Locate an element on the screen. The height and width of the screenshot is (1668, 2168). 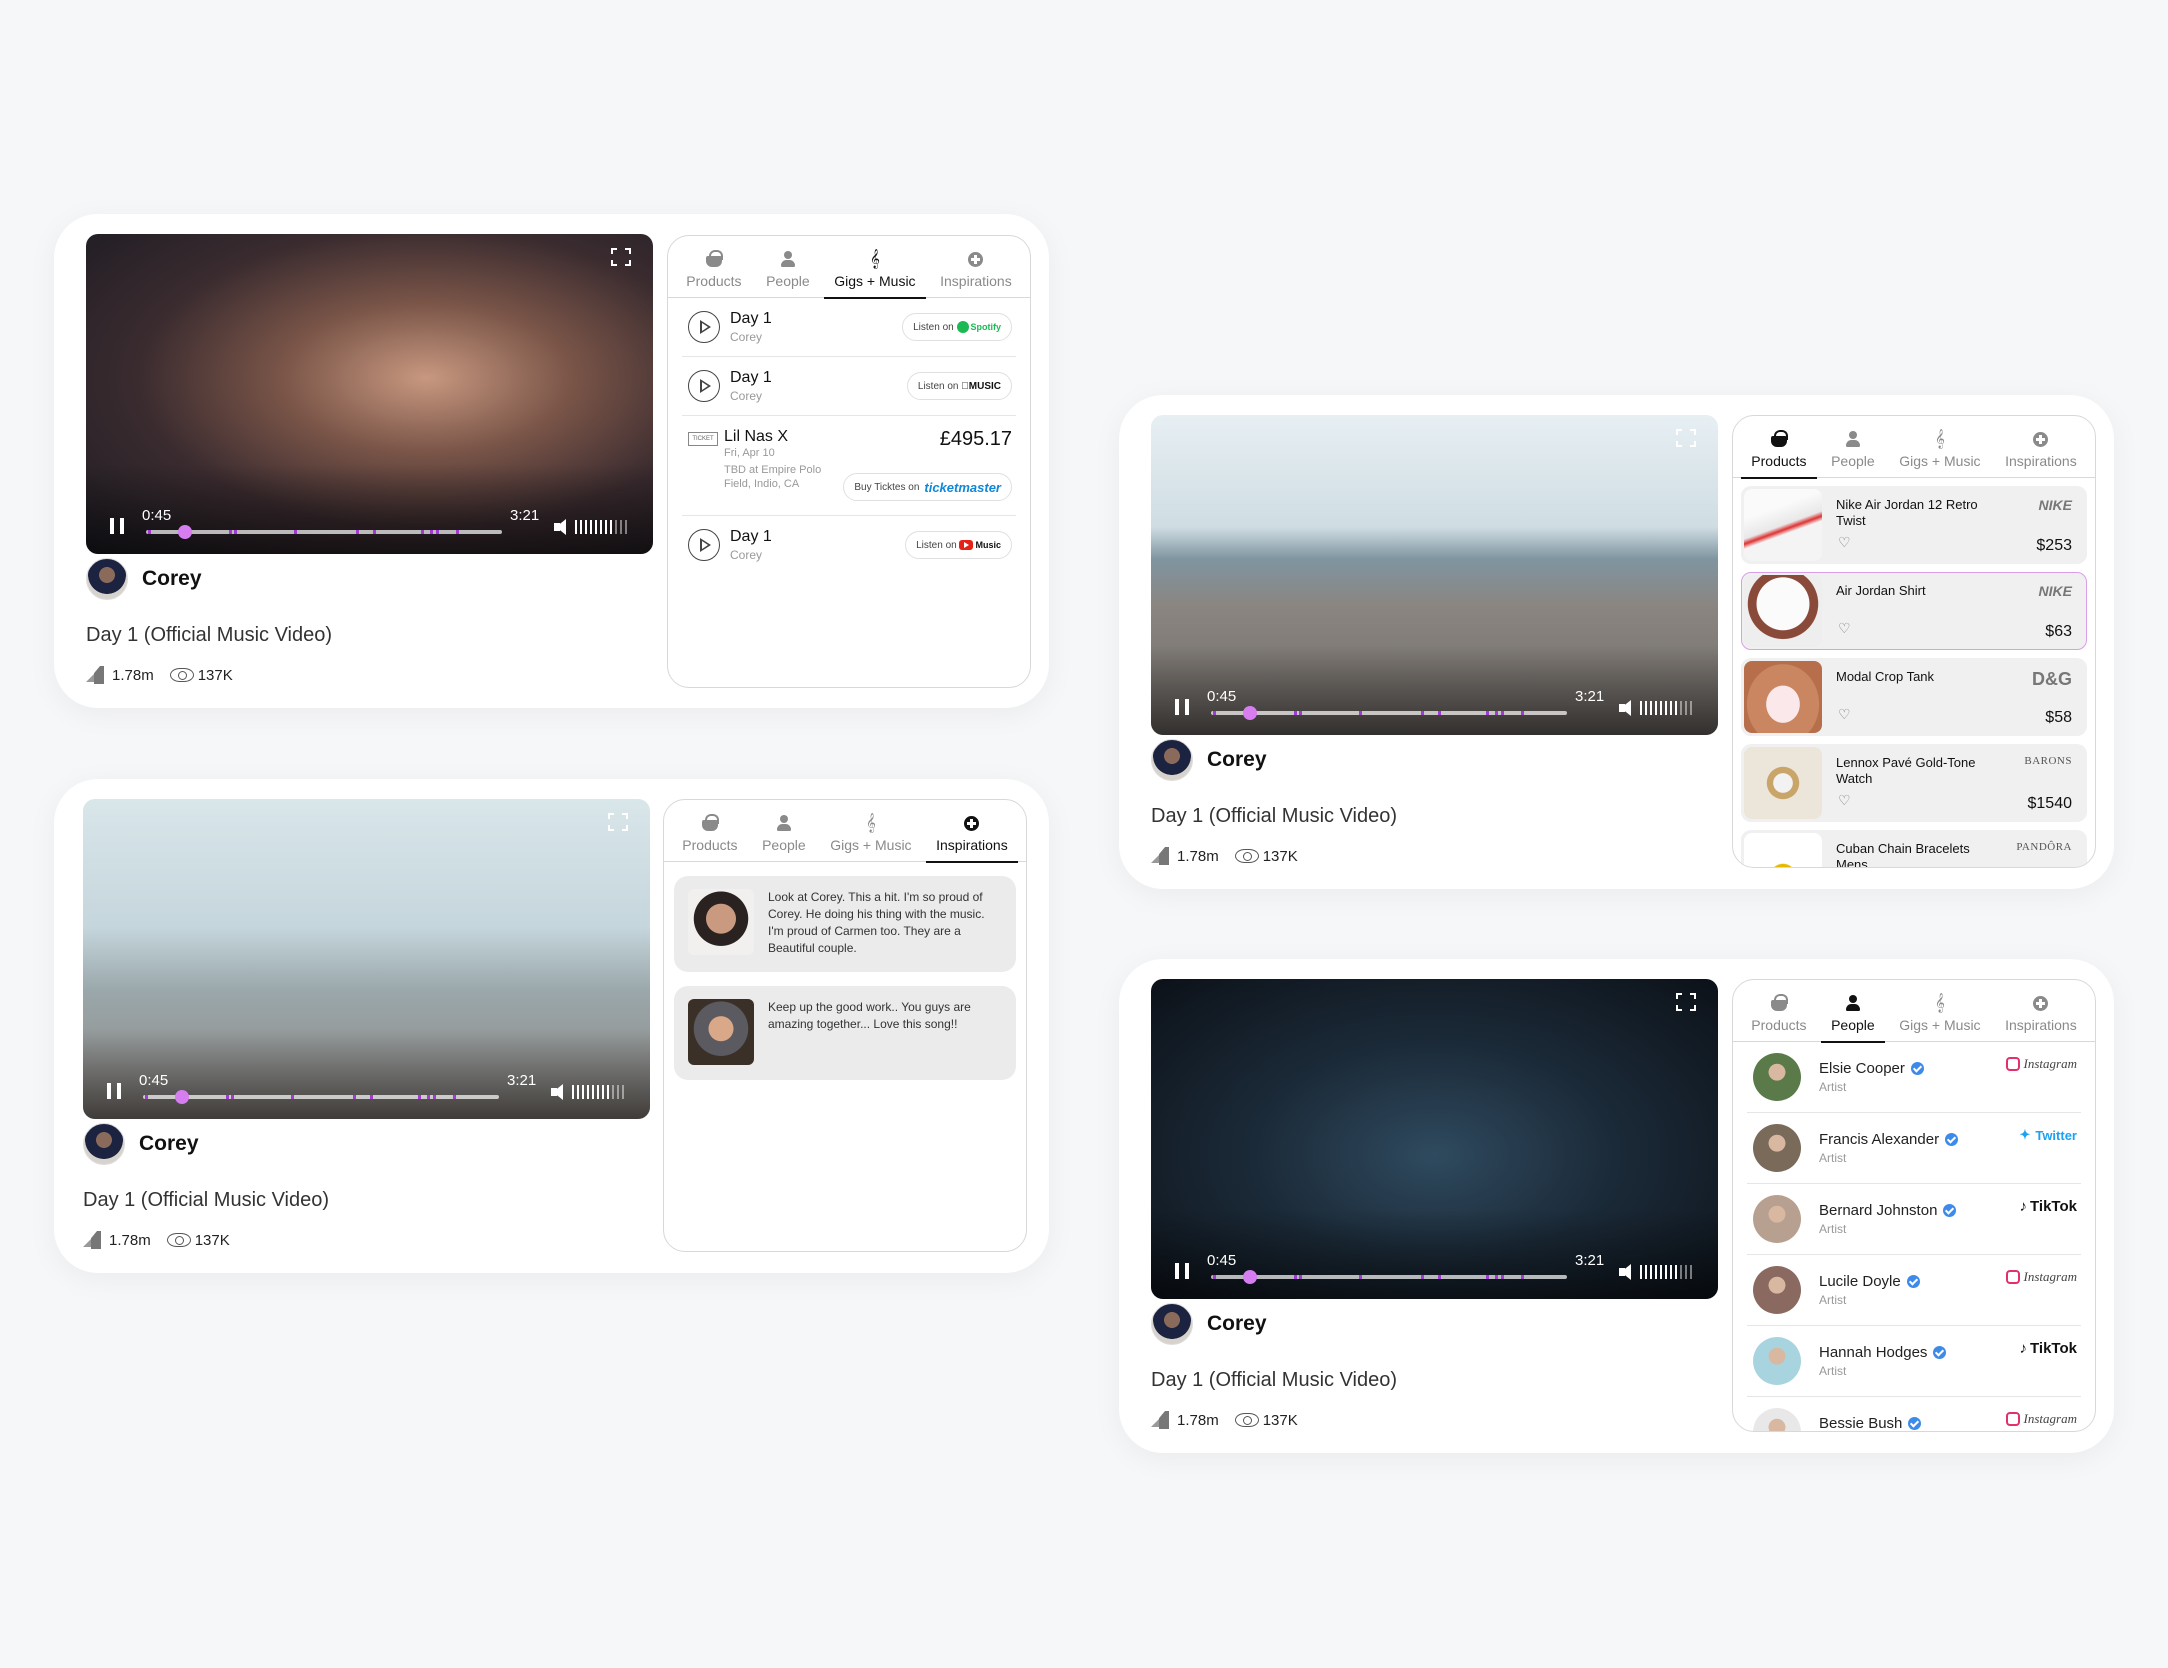
product-item: Cuban Chain Bracelets Mens♡PANDÔRA is located at coordinates (1914, 848).